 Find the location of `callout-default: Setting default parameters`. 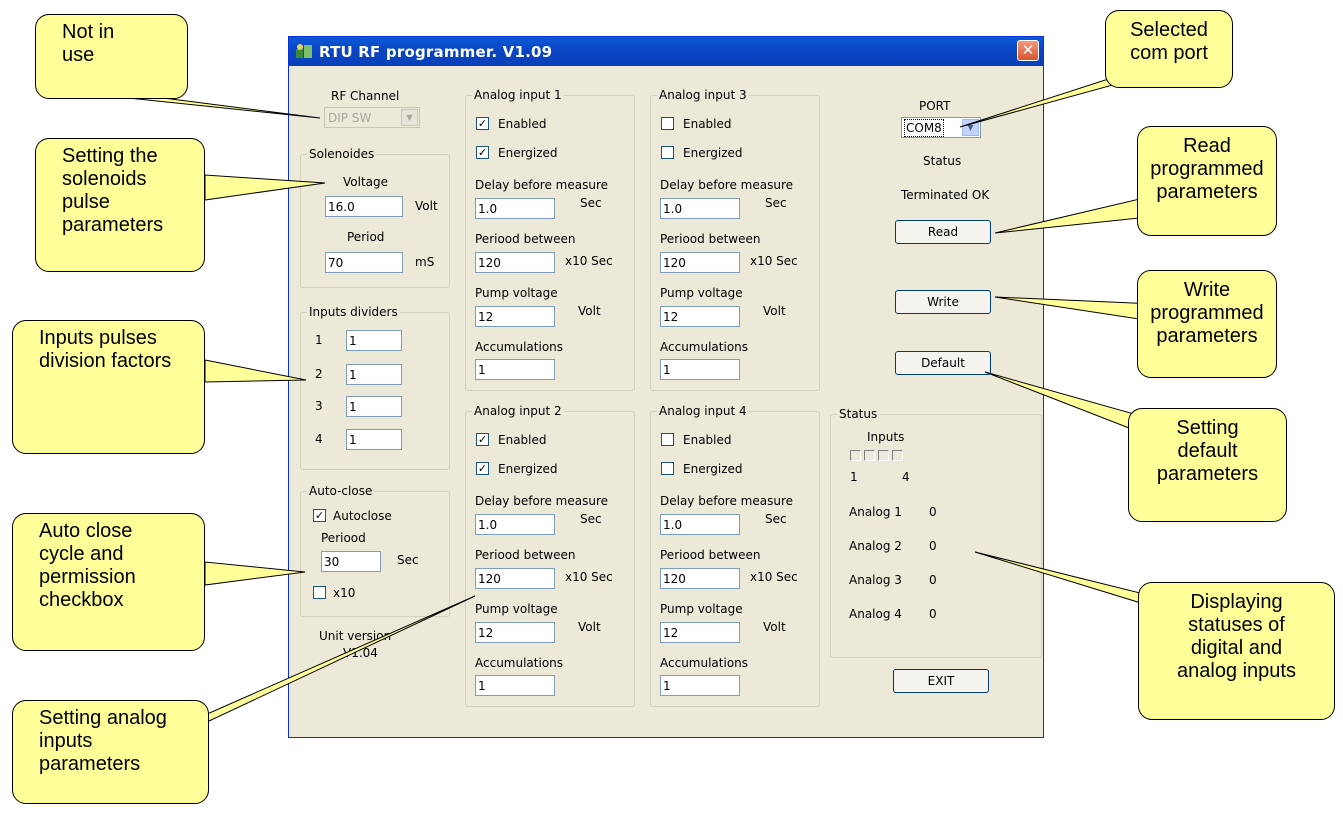

callout-default: Setting default parameters is located at coordinates (1207, 465).